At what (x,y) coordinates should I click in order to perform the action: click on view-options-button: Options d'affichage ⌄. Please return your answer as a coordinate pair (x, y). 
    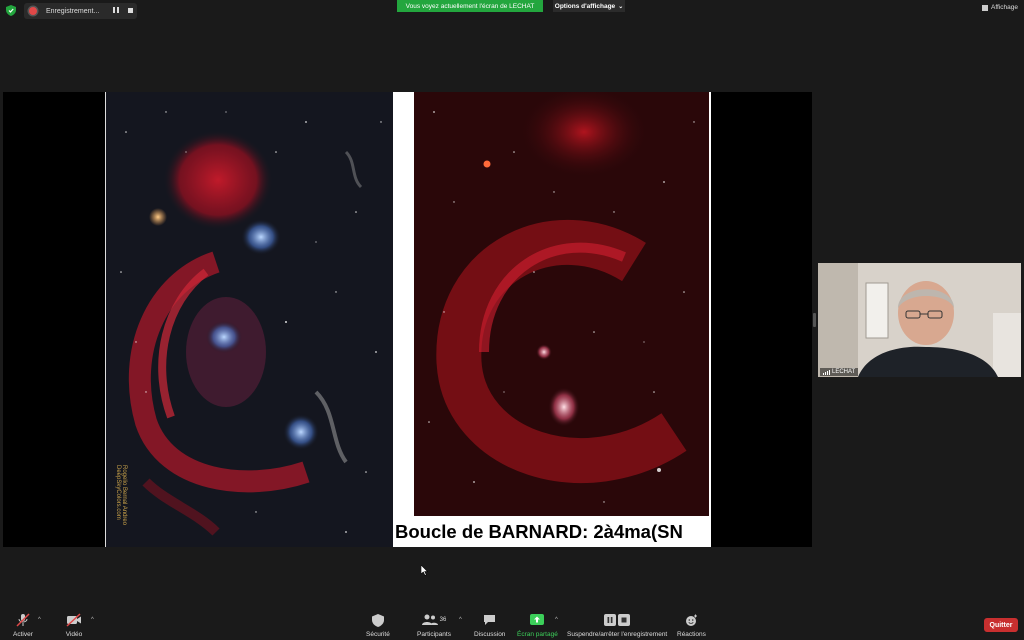
    Looking at the image, I should click on (589, 6).